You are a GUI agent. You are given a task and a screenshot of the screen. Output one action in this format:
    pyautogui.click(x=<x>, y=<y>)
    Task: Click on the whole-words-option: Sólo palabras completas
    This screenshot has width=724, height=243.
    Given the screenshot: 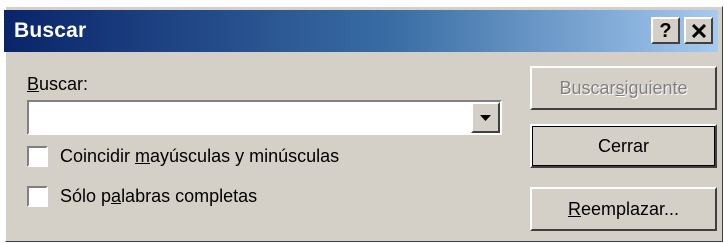 What is the action you would take?
    pyautogui.click(x=142, y=196)
    